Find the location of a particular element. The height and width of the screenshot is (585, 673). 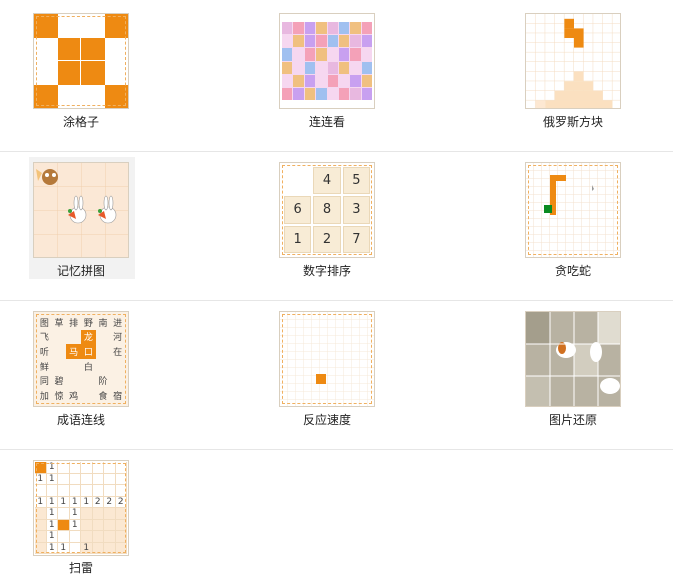

number-cell: 2 is located at coordinates (327, 239).